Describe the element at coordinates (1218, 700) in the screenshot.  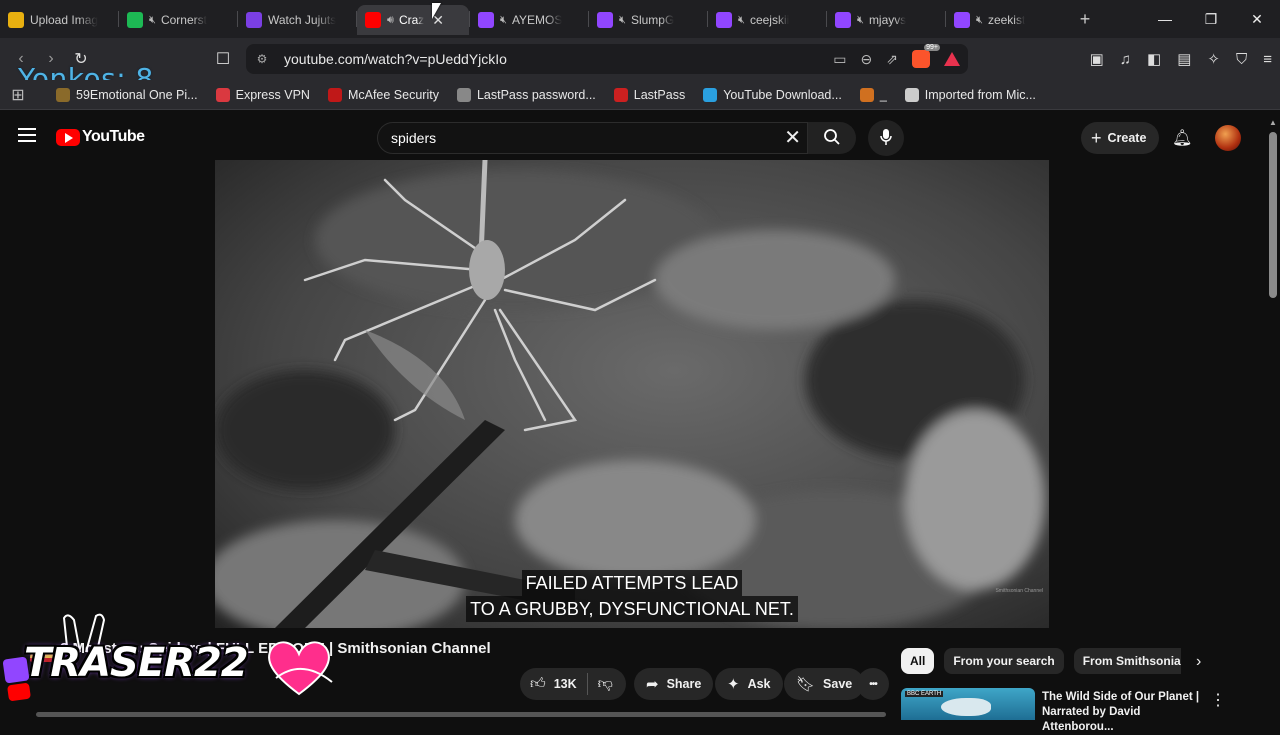
I see `recommendation-menu-icon: ⋮` at that location.